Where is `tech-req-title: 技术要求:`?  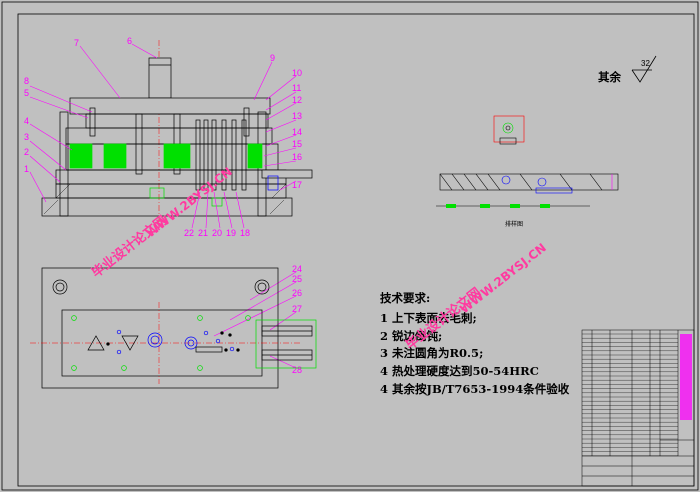
tech-req-title: 技术要求: is located at coordinates (405, 298).